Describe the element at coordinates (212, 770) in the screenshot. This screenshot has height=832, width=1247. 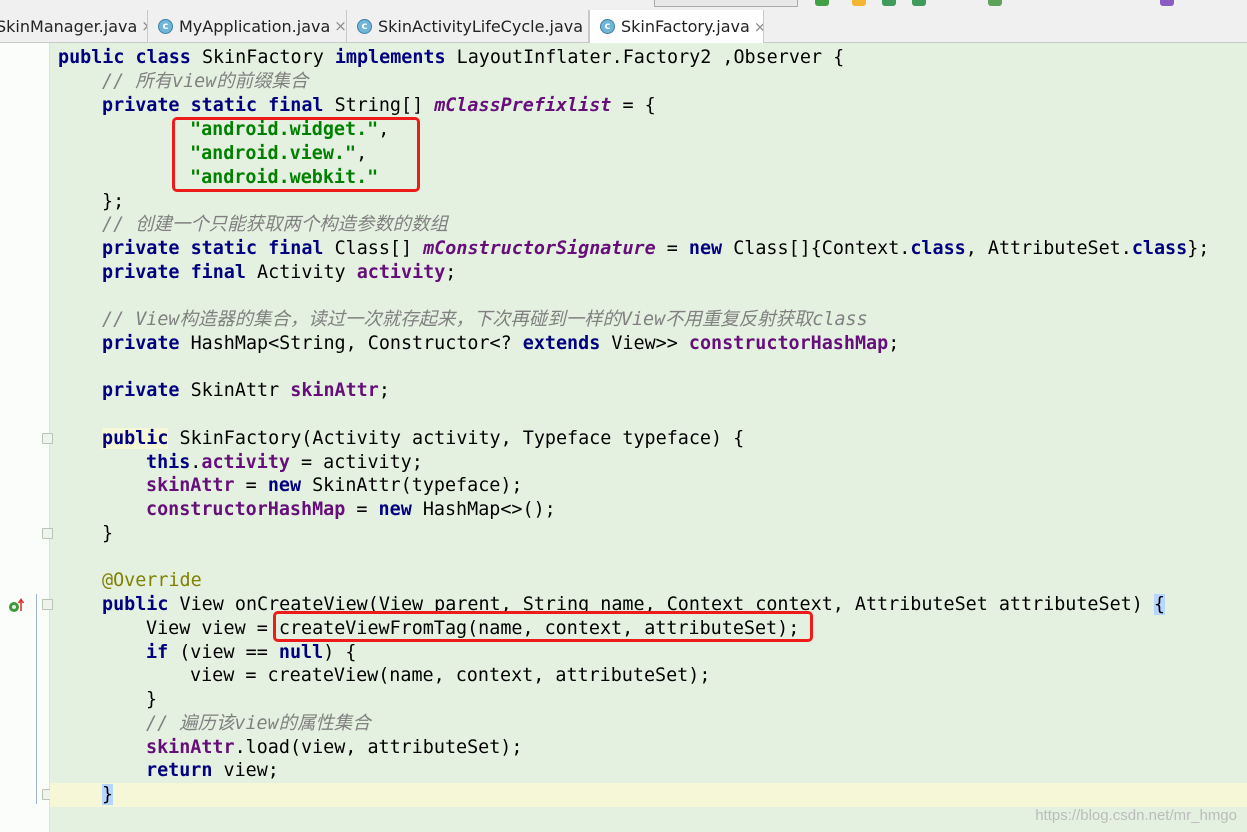
I see `code-line: return view;` at that location.